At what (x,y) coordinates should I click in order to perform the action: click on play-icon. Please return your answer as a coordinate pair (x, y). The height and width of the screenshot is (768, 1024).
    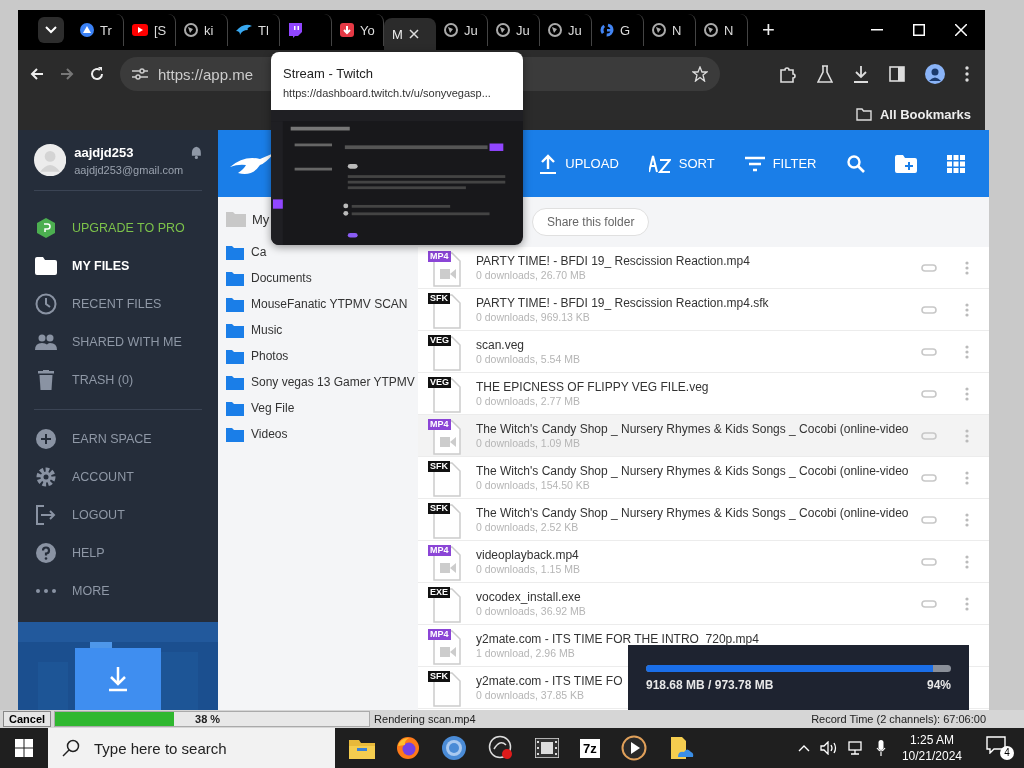
    Looking at the image, I should click on (633, 748).